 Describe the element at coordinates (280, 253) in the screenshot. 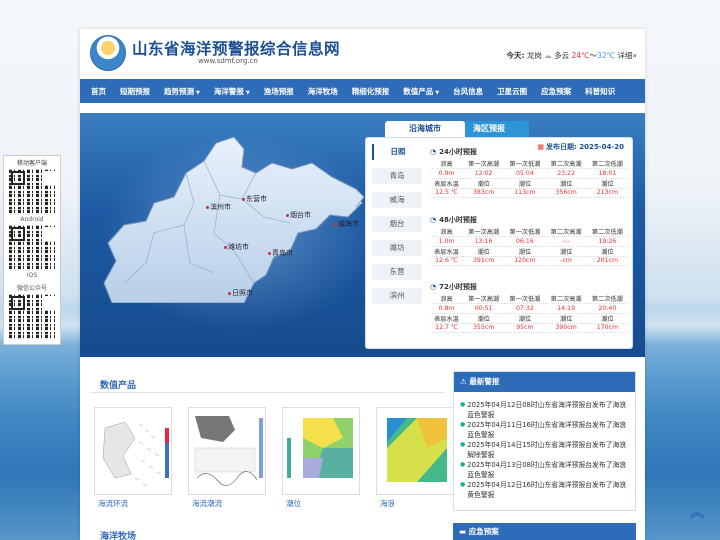

I see `map-city-label: 青岛市` at that location.